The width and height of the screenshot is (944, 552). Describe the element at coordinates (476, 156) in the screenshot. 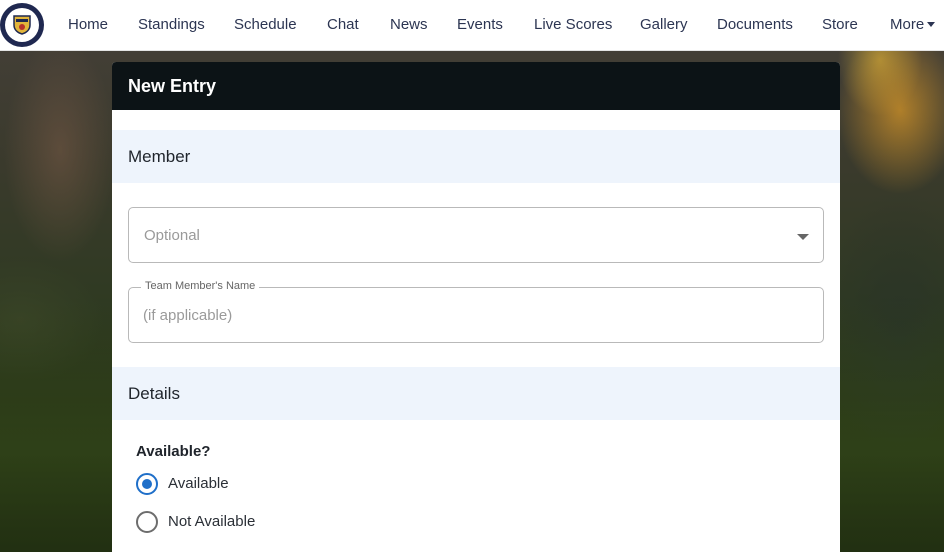

I see `member-section-header: Member` at that location.